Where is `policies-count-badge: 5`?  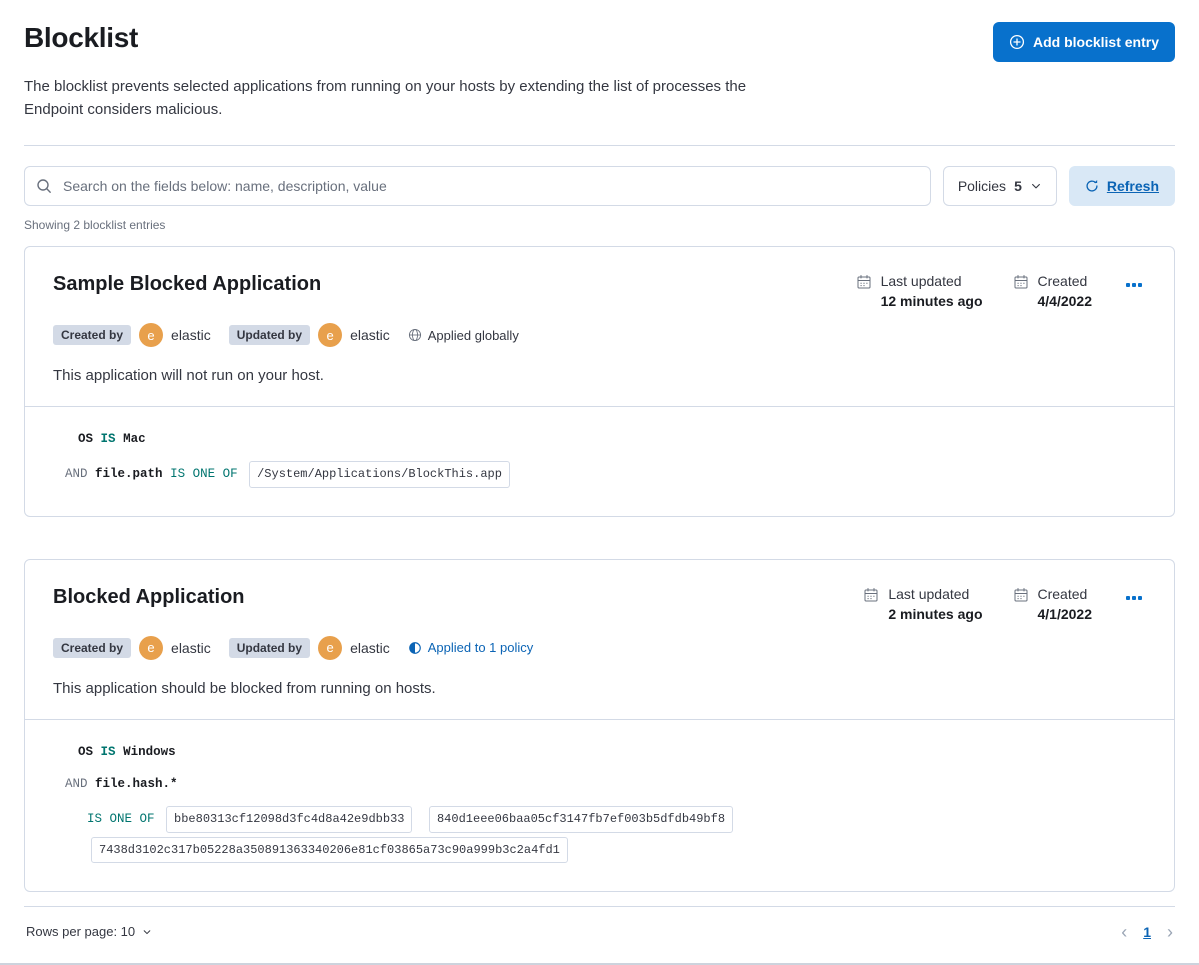 policies-count-badge: 5 is located at coordinates (1018, 186).